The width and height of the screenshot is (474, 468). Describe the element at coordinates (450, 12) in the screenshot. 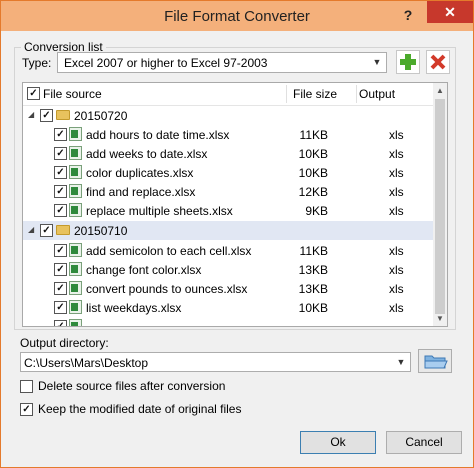

I see `close-button: ✕` at that location.